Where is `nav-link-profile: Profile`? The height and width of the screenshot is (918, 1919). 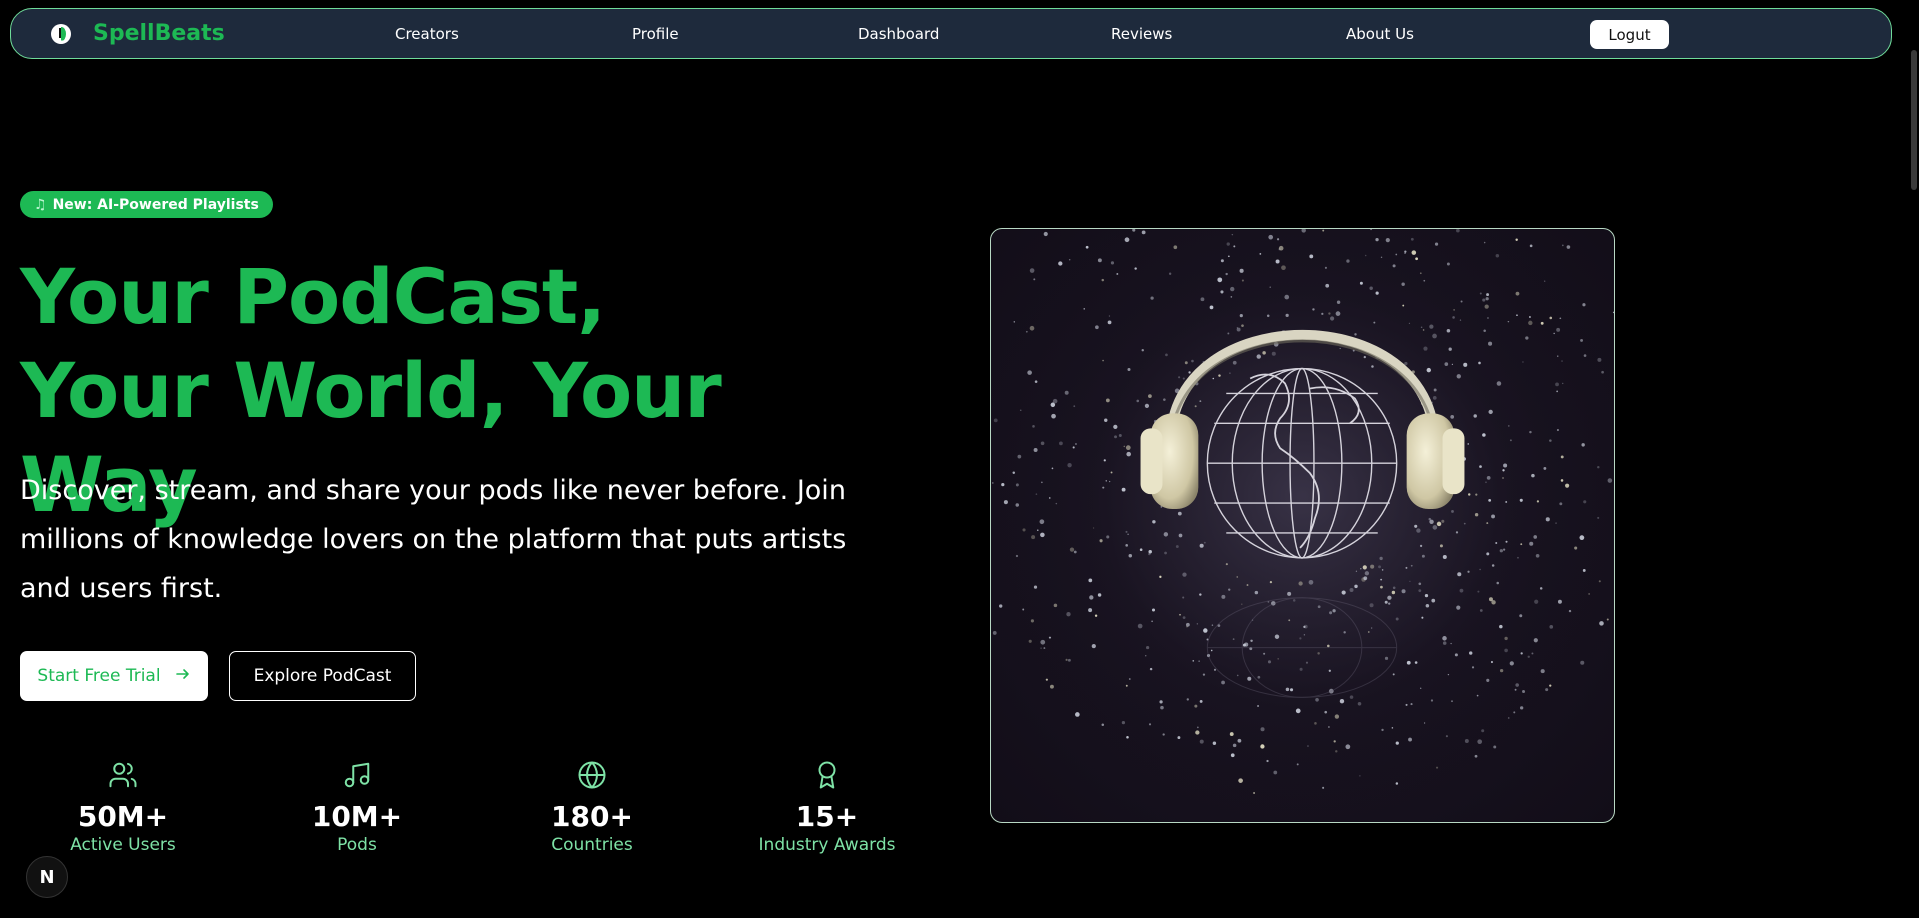
nav-link-profile: Profile is located at coordinates (655, 33).